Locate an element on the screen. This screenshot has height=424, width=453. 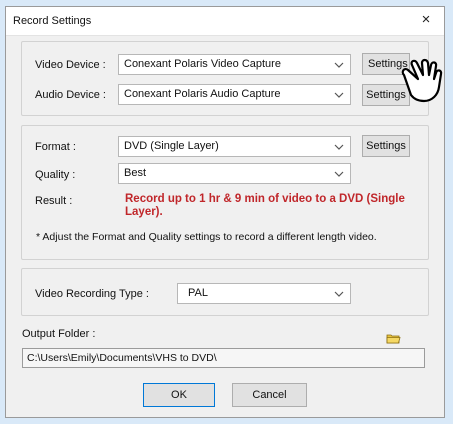
result-label: Result : is located at coordinates (54, 201).